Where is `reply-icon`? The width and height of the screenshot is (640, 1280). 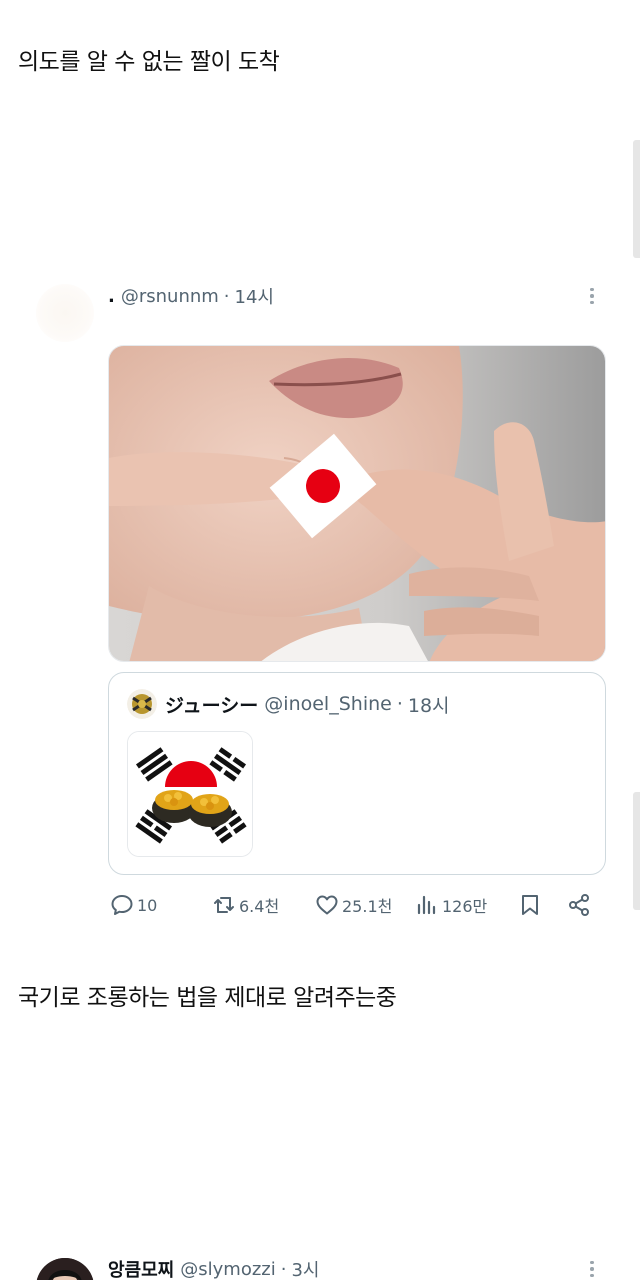 reply-icon is located at coordinates (122, 905).